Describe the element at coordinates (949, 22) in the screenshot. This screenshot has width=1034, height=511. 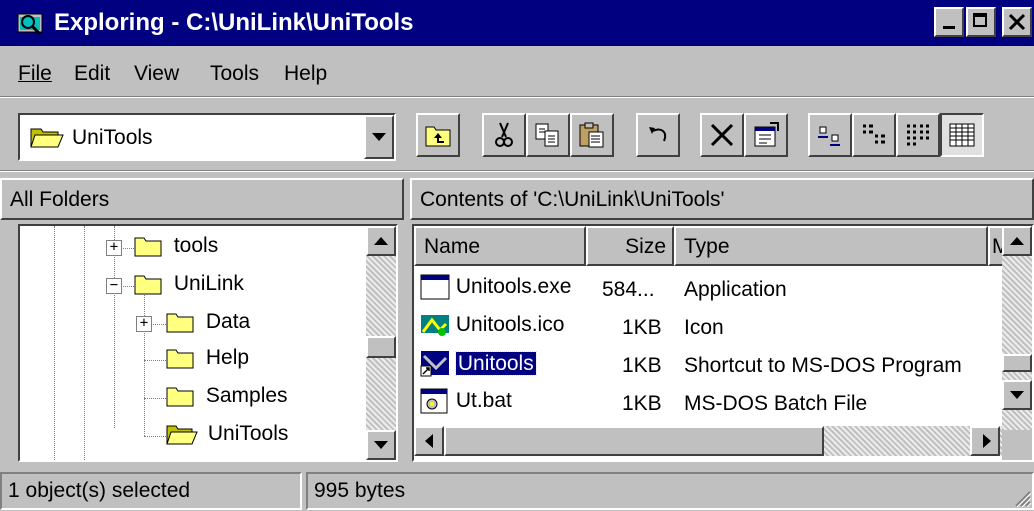
I see `minimize-button` at that location.